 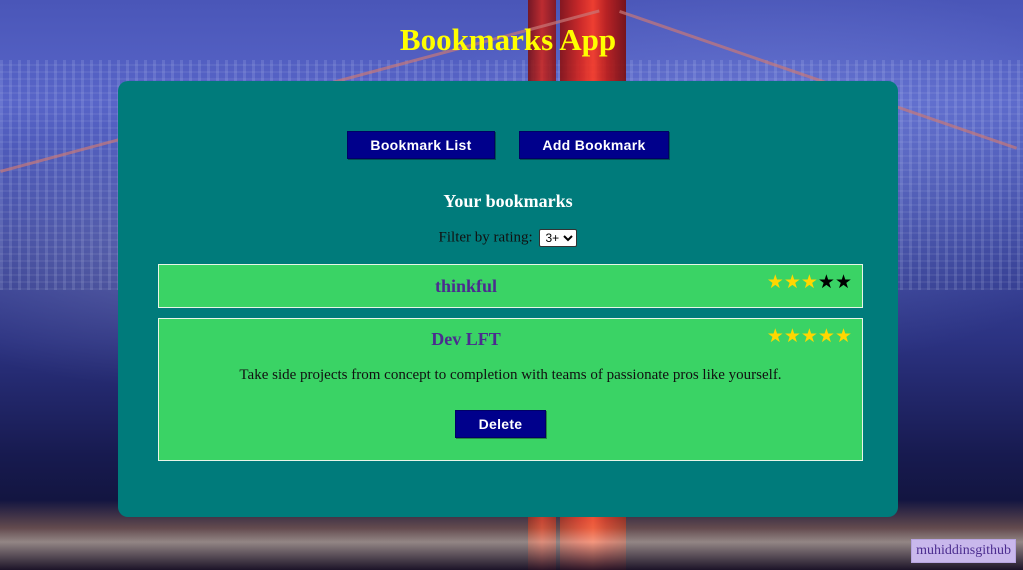 What do you see at coordinates (558, 238) in the screenshot?
I see `rating-filter-select: 3+` at bounding box center [558, 238].